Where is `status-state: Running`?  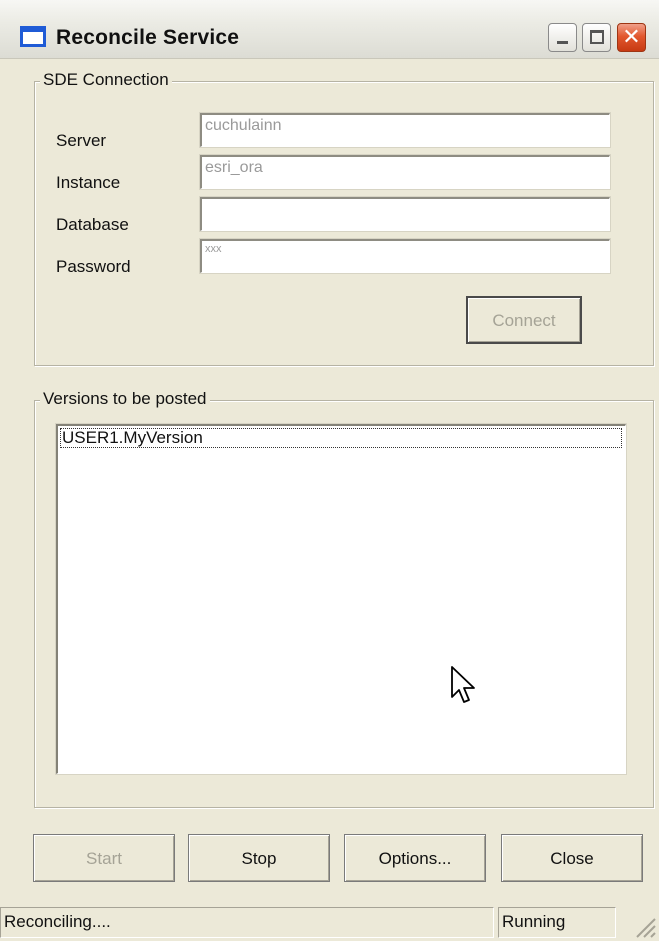 status-state: Running is located at coordinates (557, 922).